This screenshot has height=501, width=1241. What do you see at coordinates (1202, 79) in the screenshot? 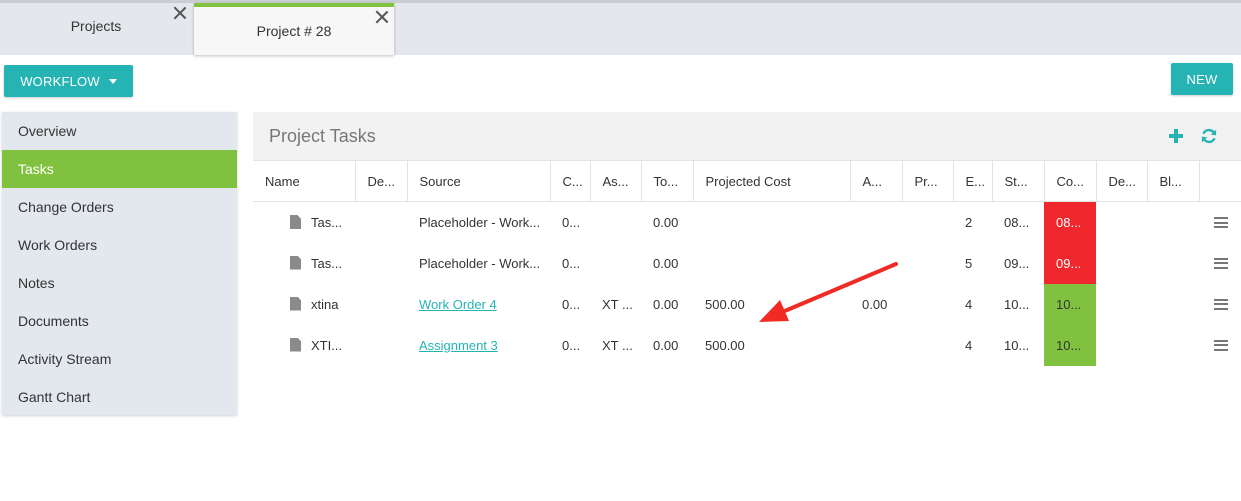
I see `new-button: NEW` at bounding box center [1202, 79].